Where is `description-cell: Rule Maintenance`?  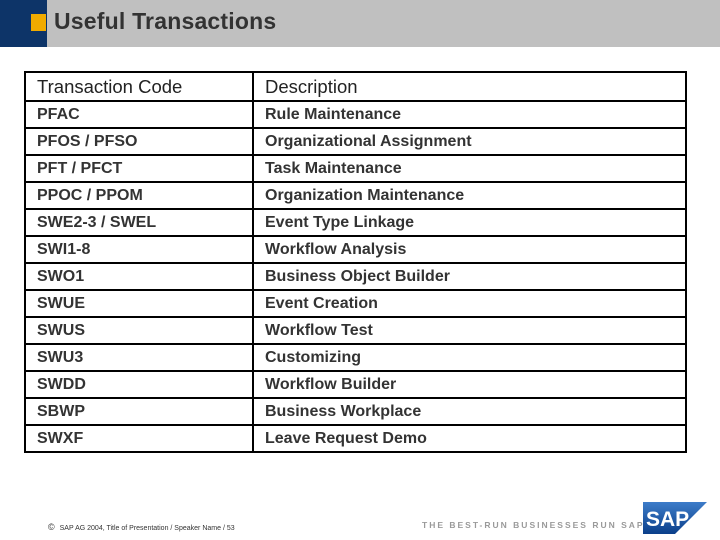 description-cell: Rule Maintenance is located at coordinates (469, 114).